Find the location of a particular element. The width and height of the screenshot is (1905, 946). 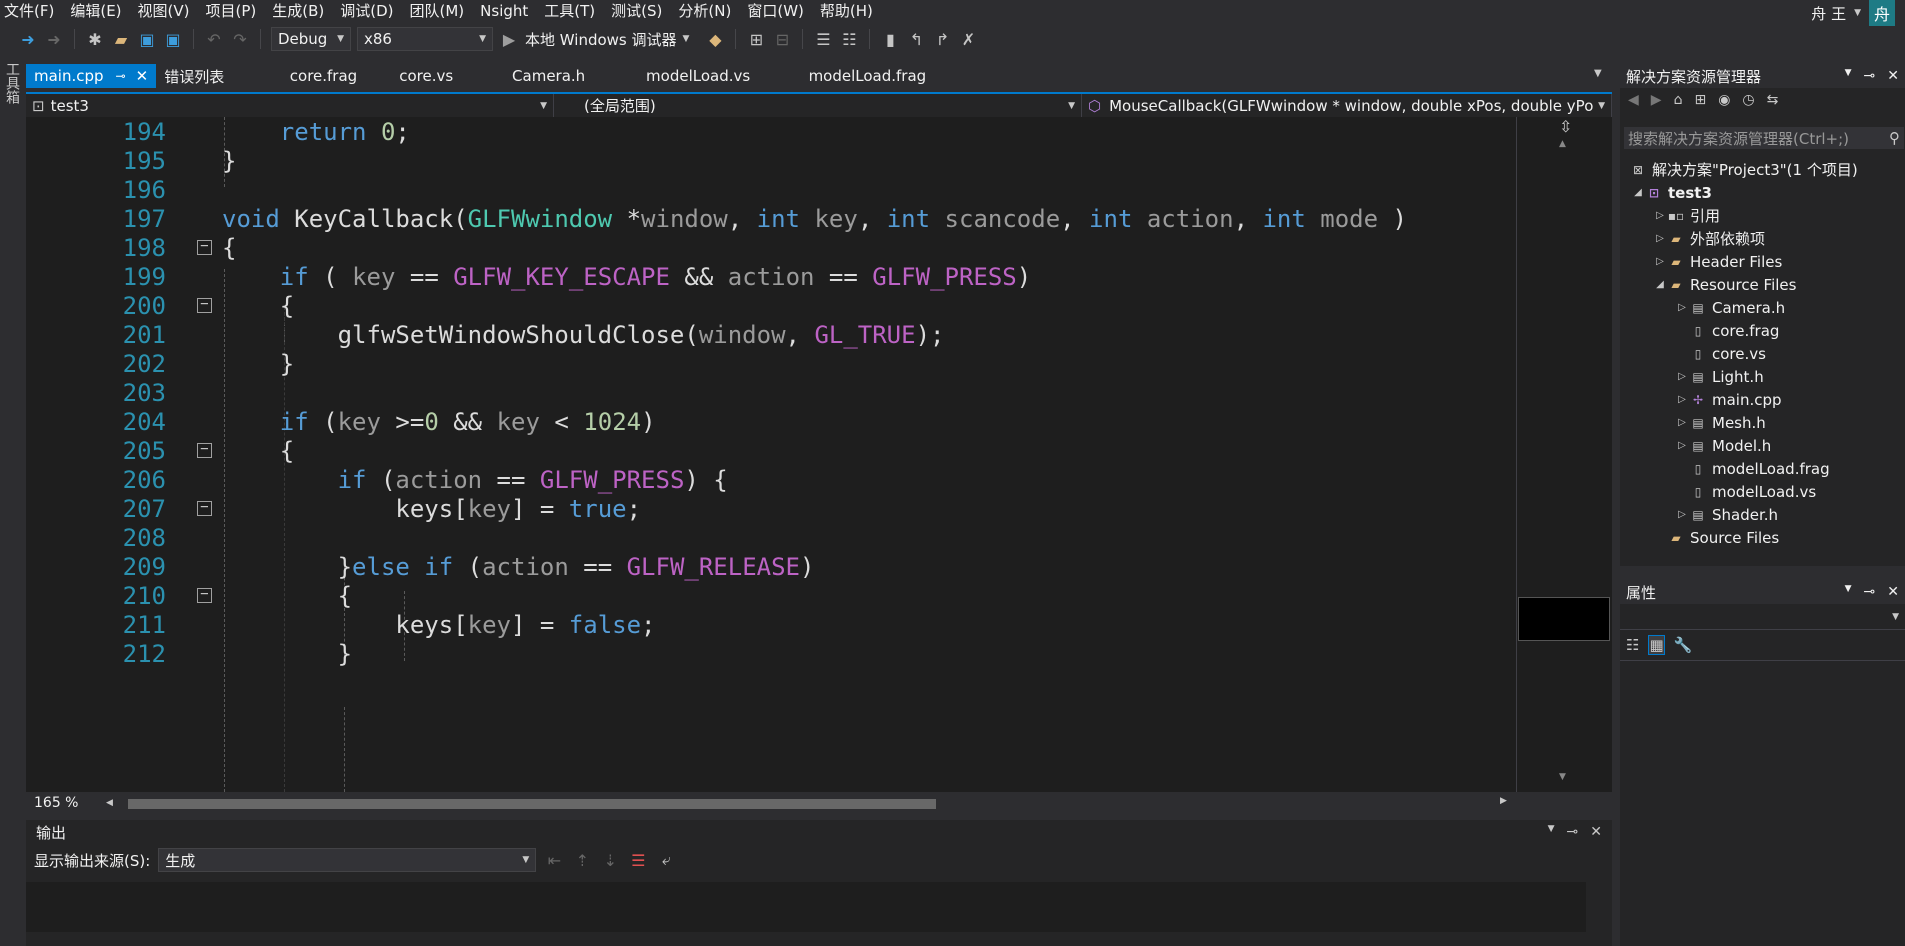

tree-resource-files: ◢ ▰ Resource Files is located at coordinates (1724, 284).